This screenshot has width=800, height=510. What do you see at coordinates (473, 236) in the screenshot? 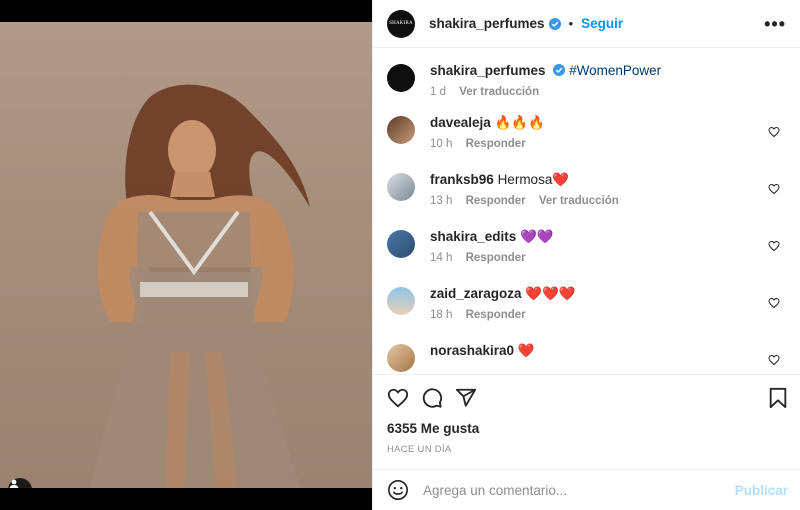
I see `comment-username: shakira_edits` at bounding box center [473, 236].